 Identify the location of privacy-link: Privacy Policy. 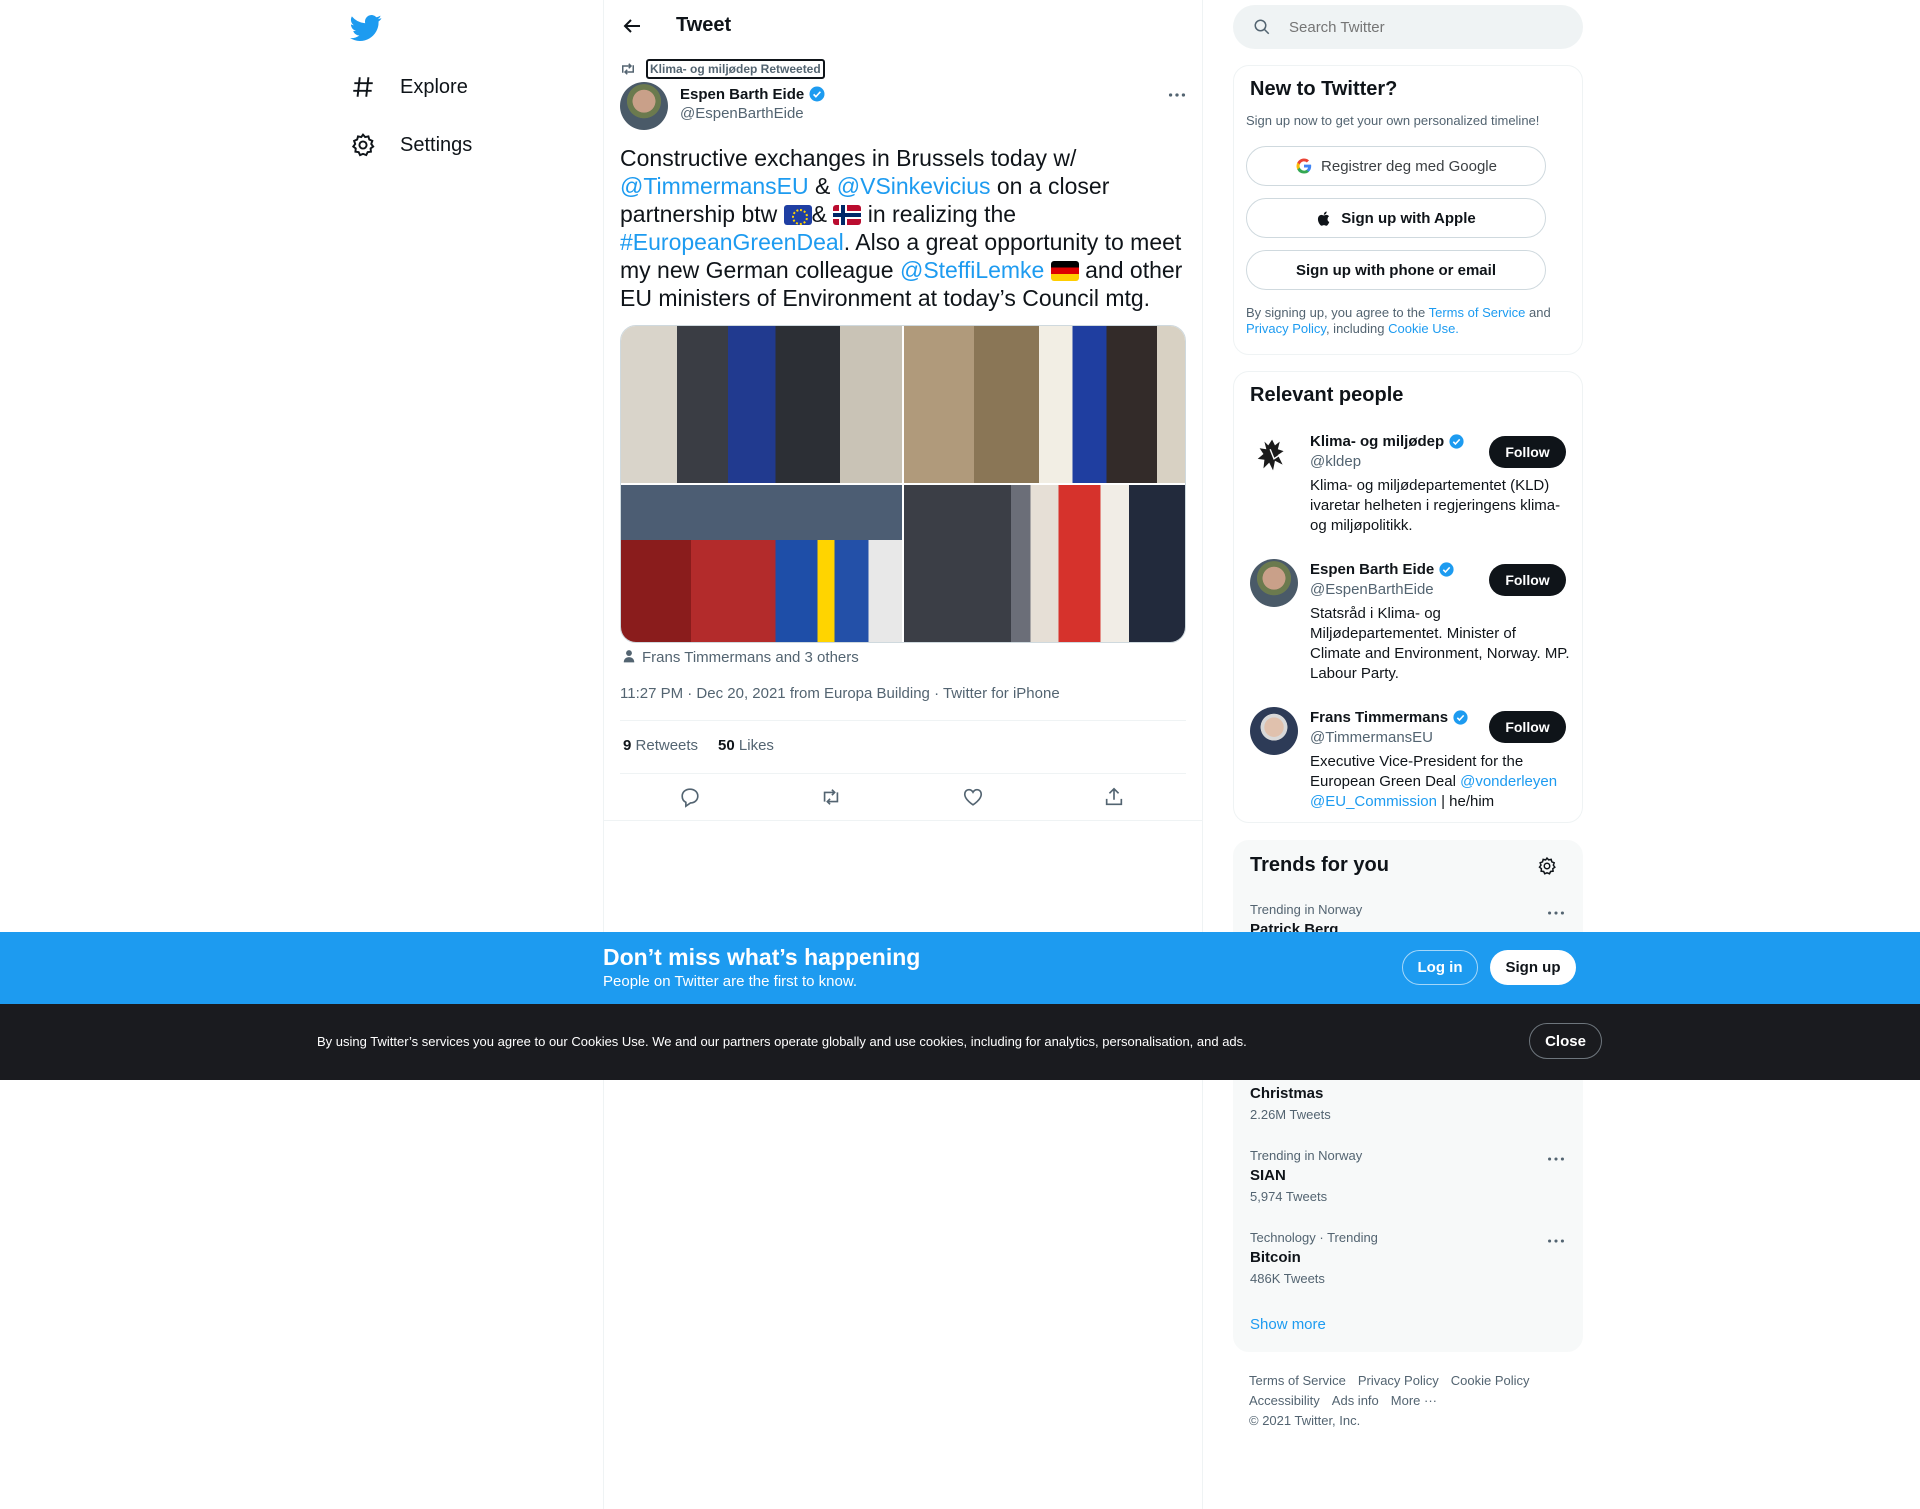
(1286, 328).